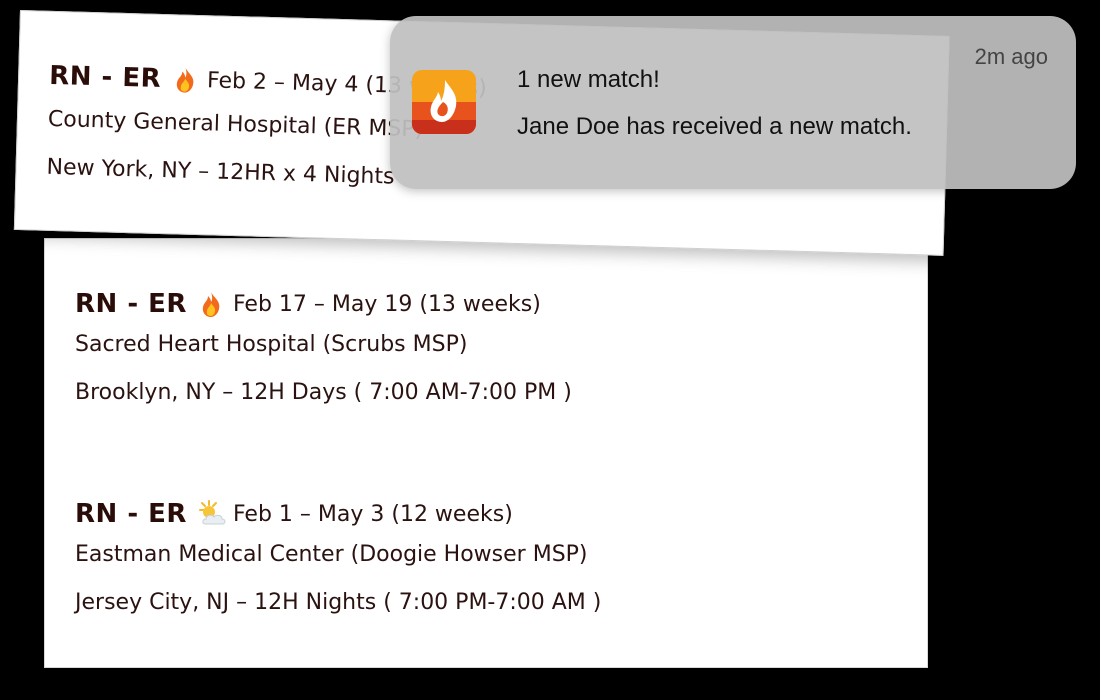  Describe the element at coordinates (211, 514) in the screenshot. I see `sun-cloud-icon` at that location.